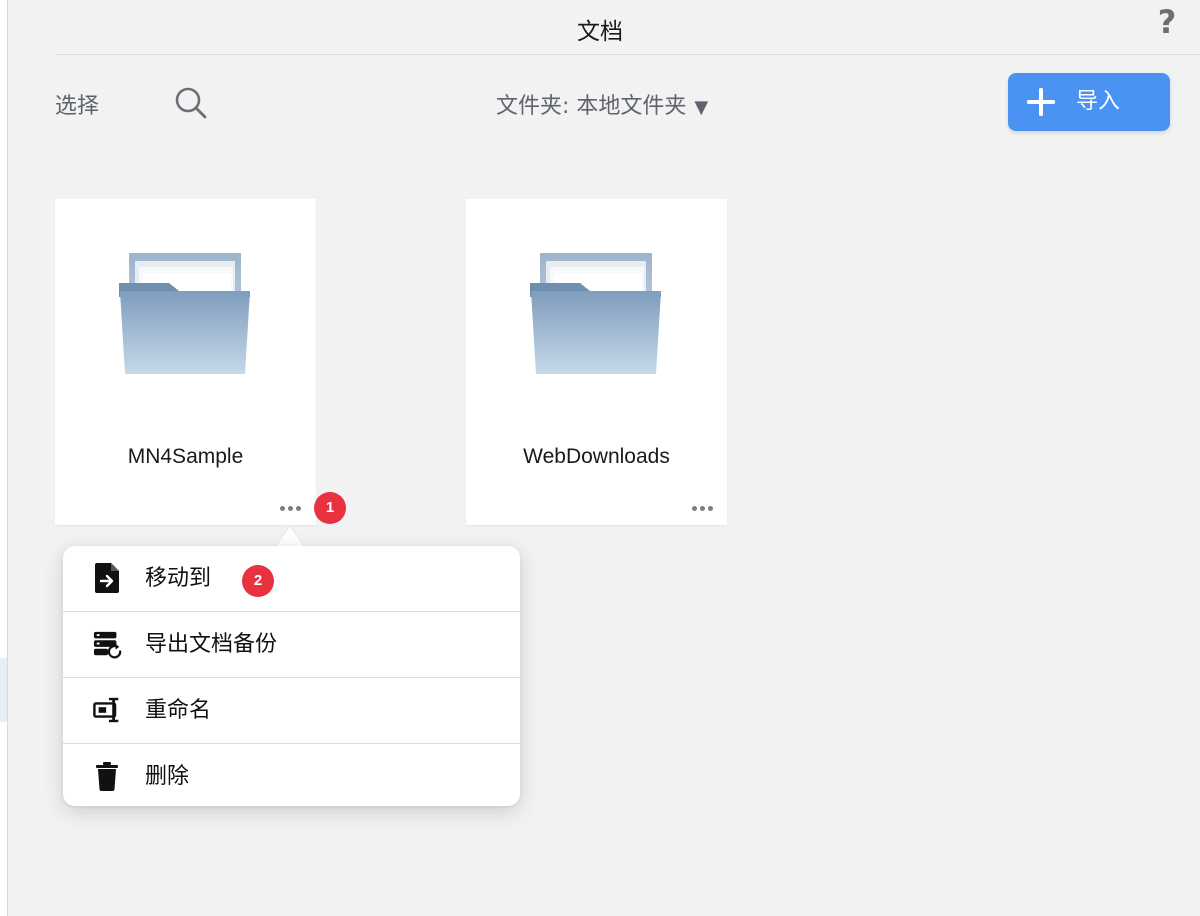 The image size is (1200, 916). What do you see at coordinates (167, 776) in the screenshot?
I see `menu-item-label: 删除` at bounding box center [167, 776].